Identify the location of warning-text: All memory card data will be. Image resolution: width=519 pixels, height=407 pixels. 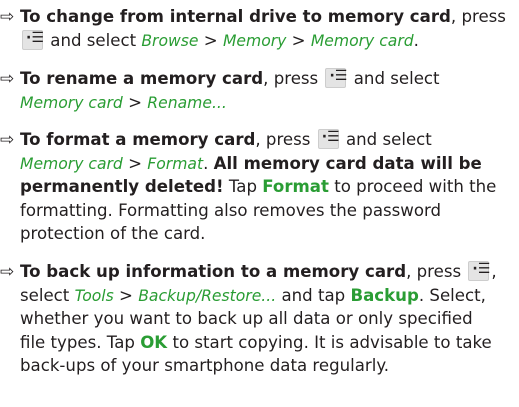
(347, 163).